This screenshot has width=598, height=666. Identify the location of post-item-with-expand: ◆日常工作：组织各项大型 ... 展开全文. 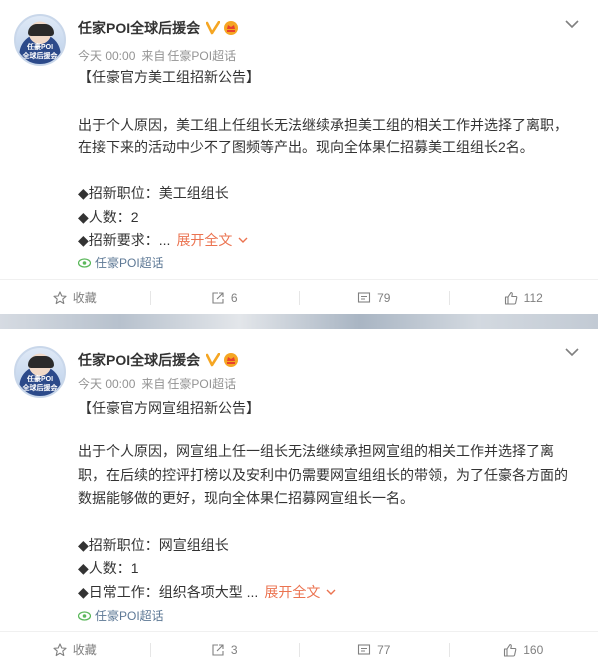
(328, 592).